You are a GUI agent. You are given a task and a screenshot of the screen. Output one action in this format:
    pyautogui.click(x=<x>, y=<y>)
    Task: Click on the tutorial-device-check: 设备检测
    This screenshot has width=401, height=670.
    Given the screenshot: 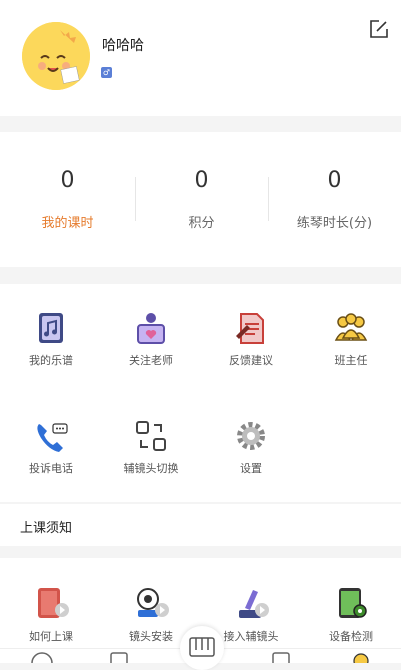 What is the action you would take?
    pyautogui.click(x=351, y=615)
    